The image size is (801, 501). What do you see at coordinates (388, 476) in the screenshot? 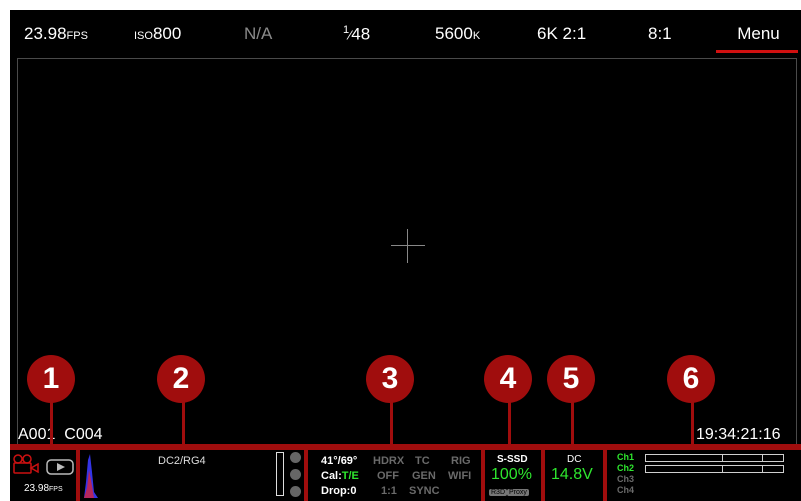
I see `hdrx-value: OFF` at bounding box center [388, 476].